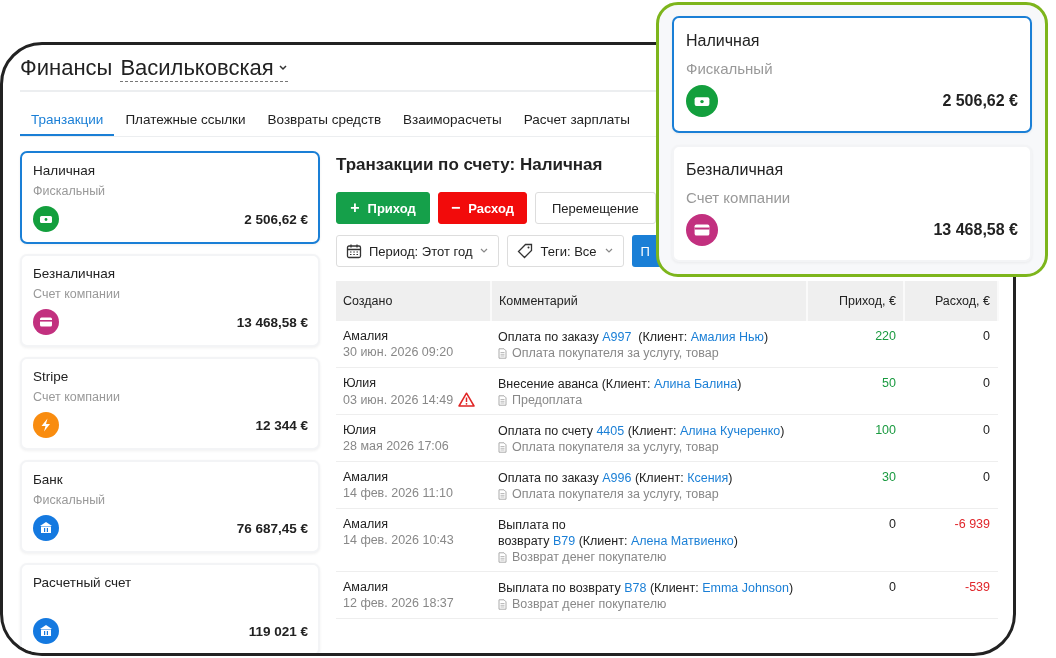 The height and width of the screenshot is (658, 1056). What do you see at coordinates (618, 533) in the screenshot?
I see `transaction-comment: Выплата по возврату B79 (Клиент: Алена Матвиенко)` at bounding box center [618, 533].